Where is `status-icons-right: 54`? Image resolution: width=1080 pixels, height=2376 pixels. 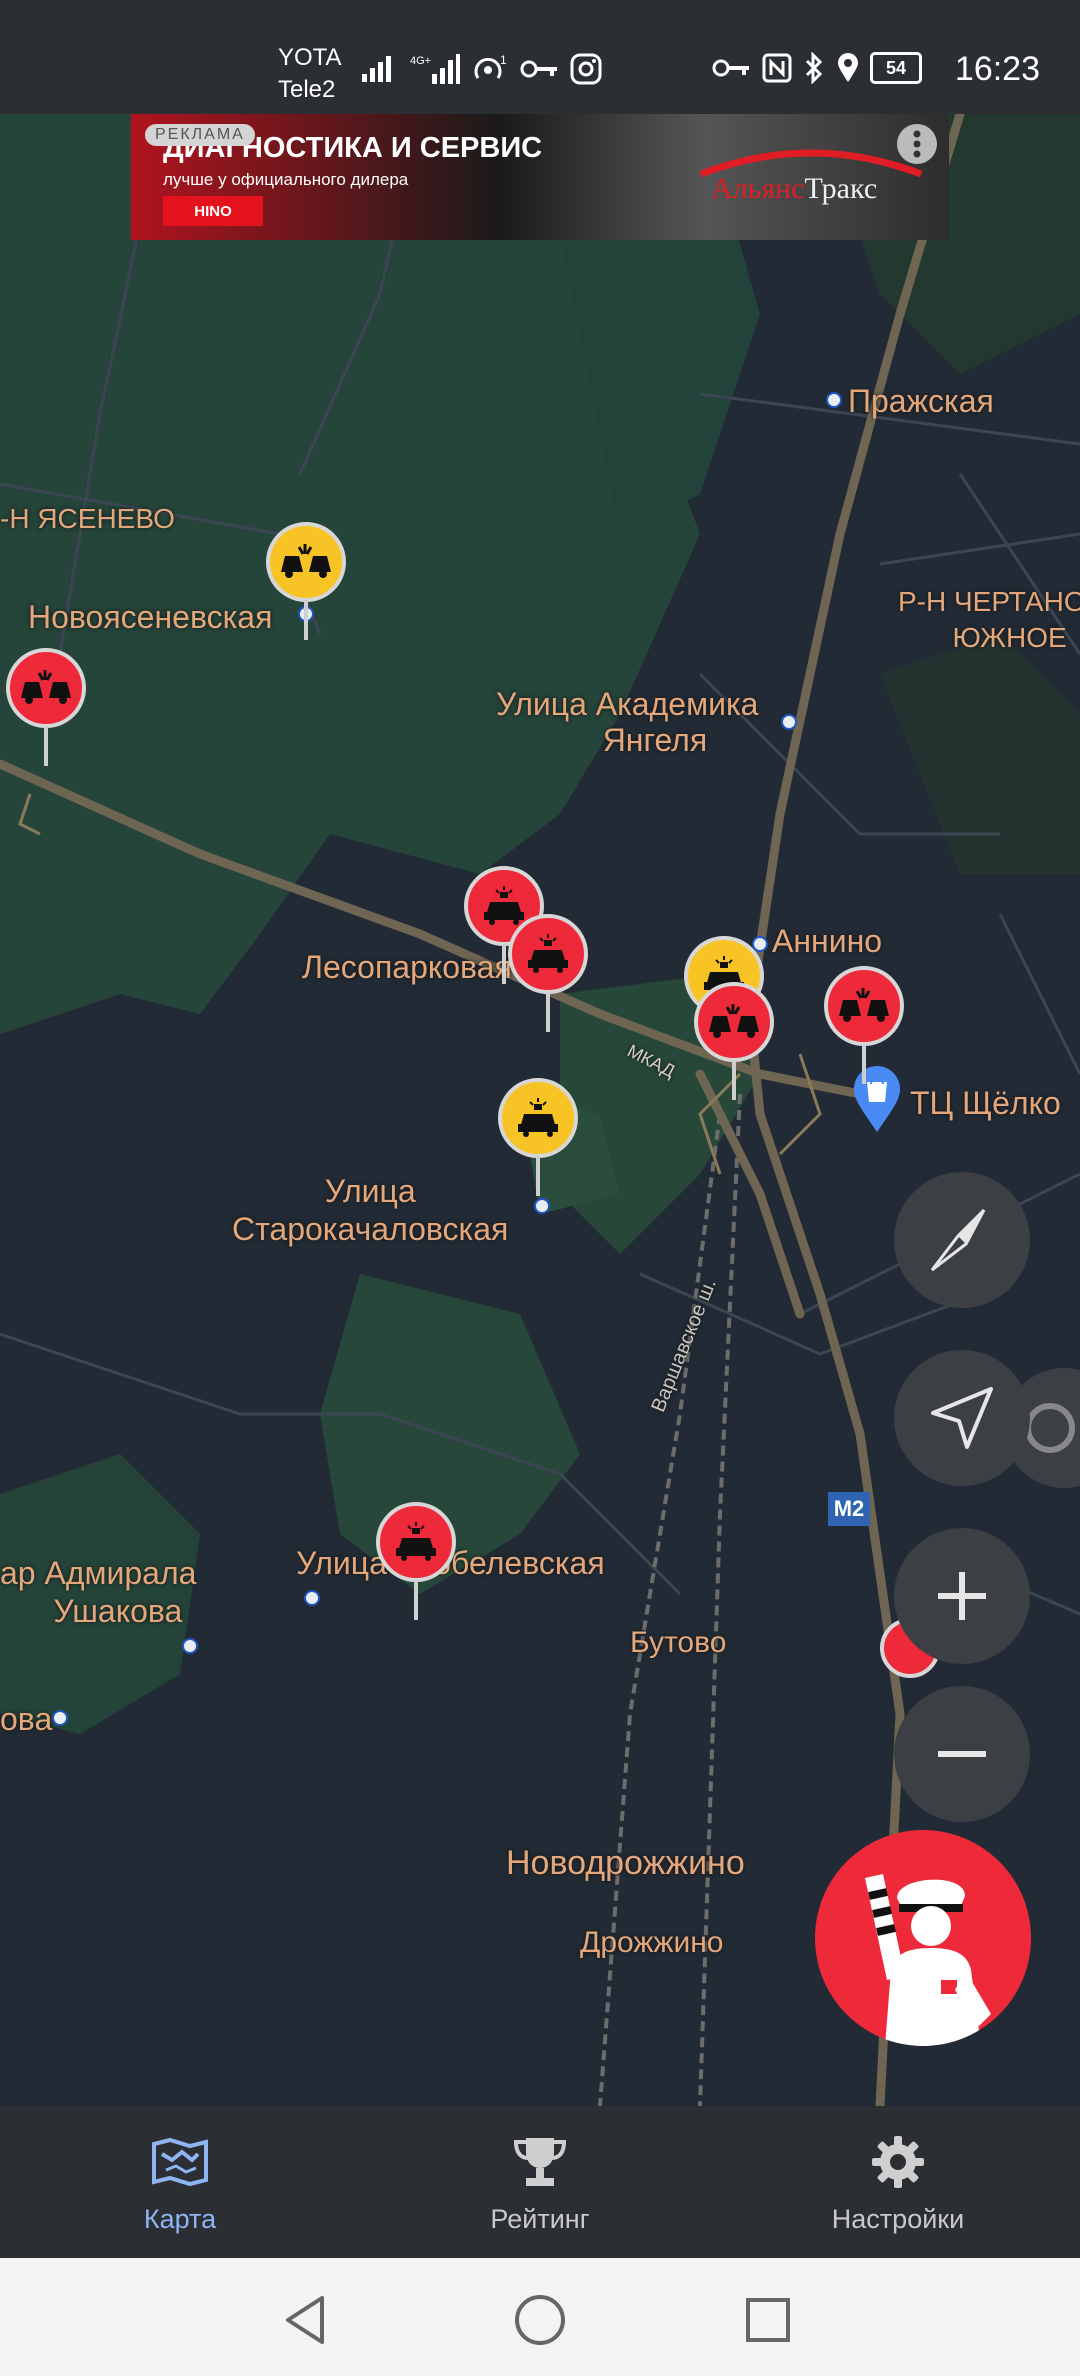 status-icons-right: 54 is located at coordinates (817, 68).